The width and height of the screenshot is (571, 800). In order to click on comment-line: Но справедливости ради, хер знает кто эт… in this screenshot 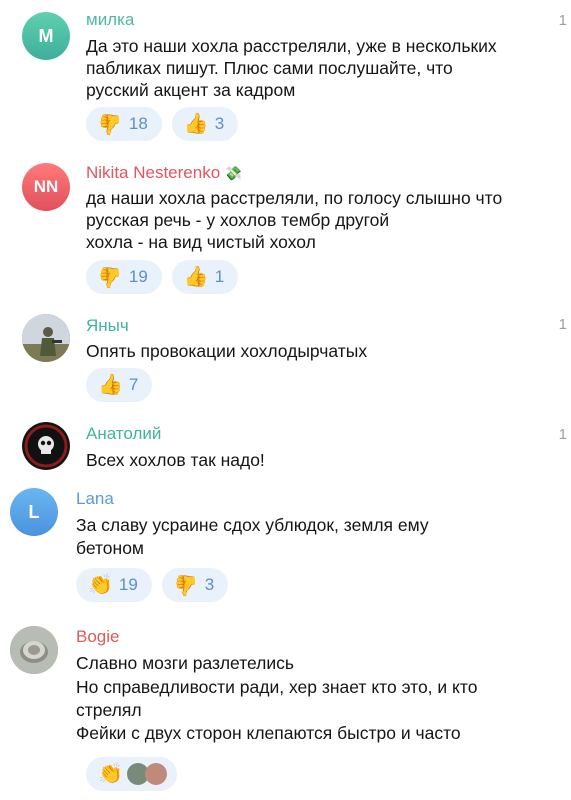, I will do `click(277, 687)`.